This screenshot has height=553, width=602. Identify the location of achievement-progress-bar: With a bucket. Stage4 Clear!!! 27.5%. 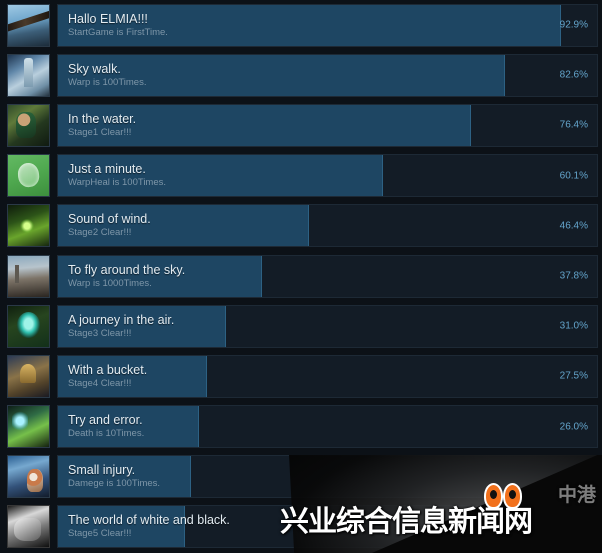
(327, 376).